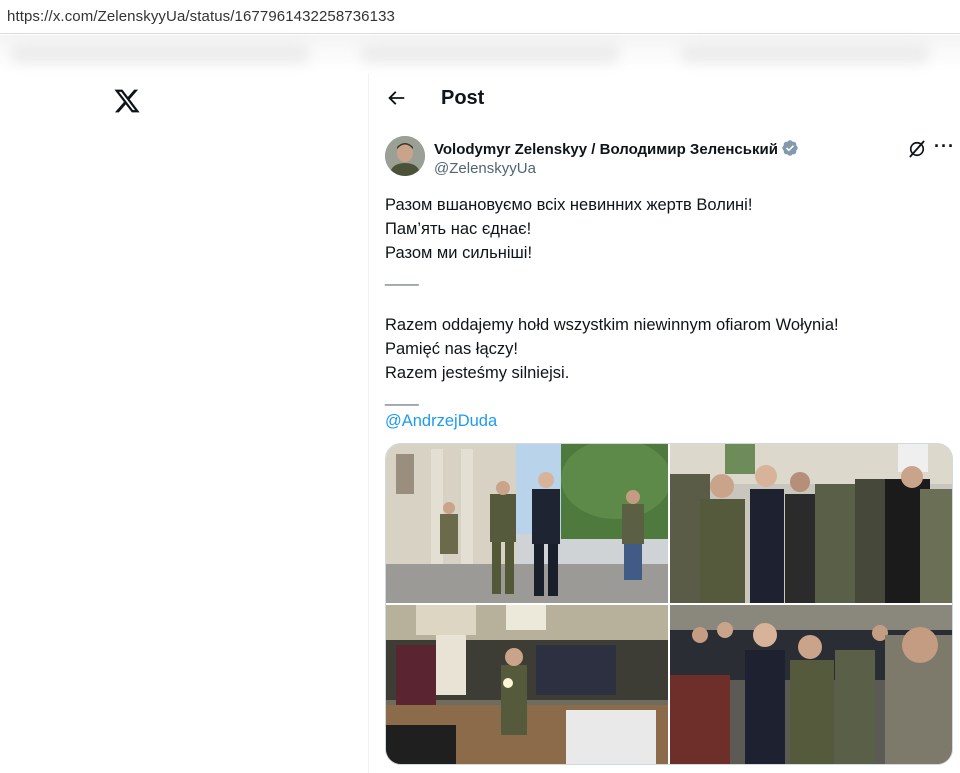 The height and width of the screenshot is (773, 960). Describe the element at coordinates (458, 229) in the screenshot. I see `post-line: Пам’ять нас єднає!` at that location.